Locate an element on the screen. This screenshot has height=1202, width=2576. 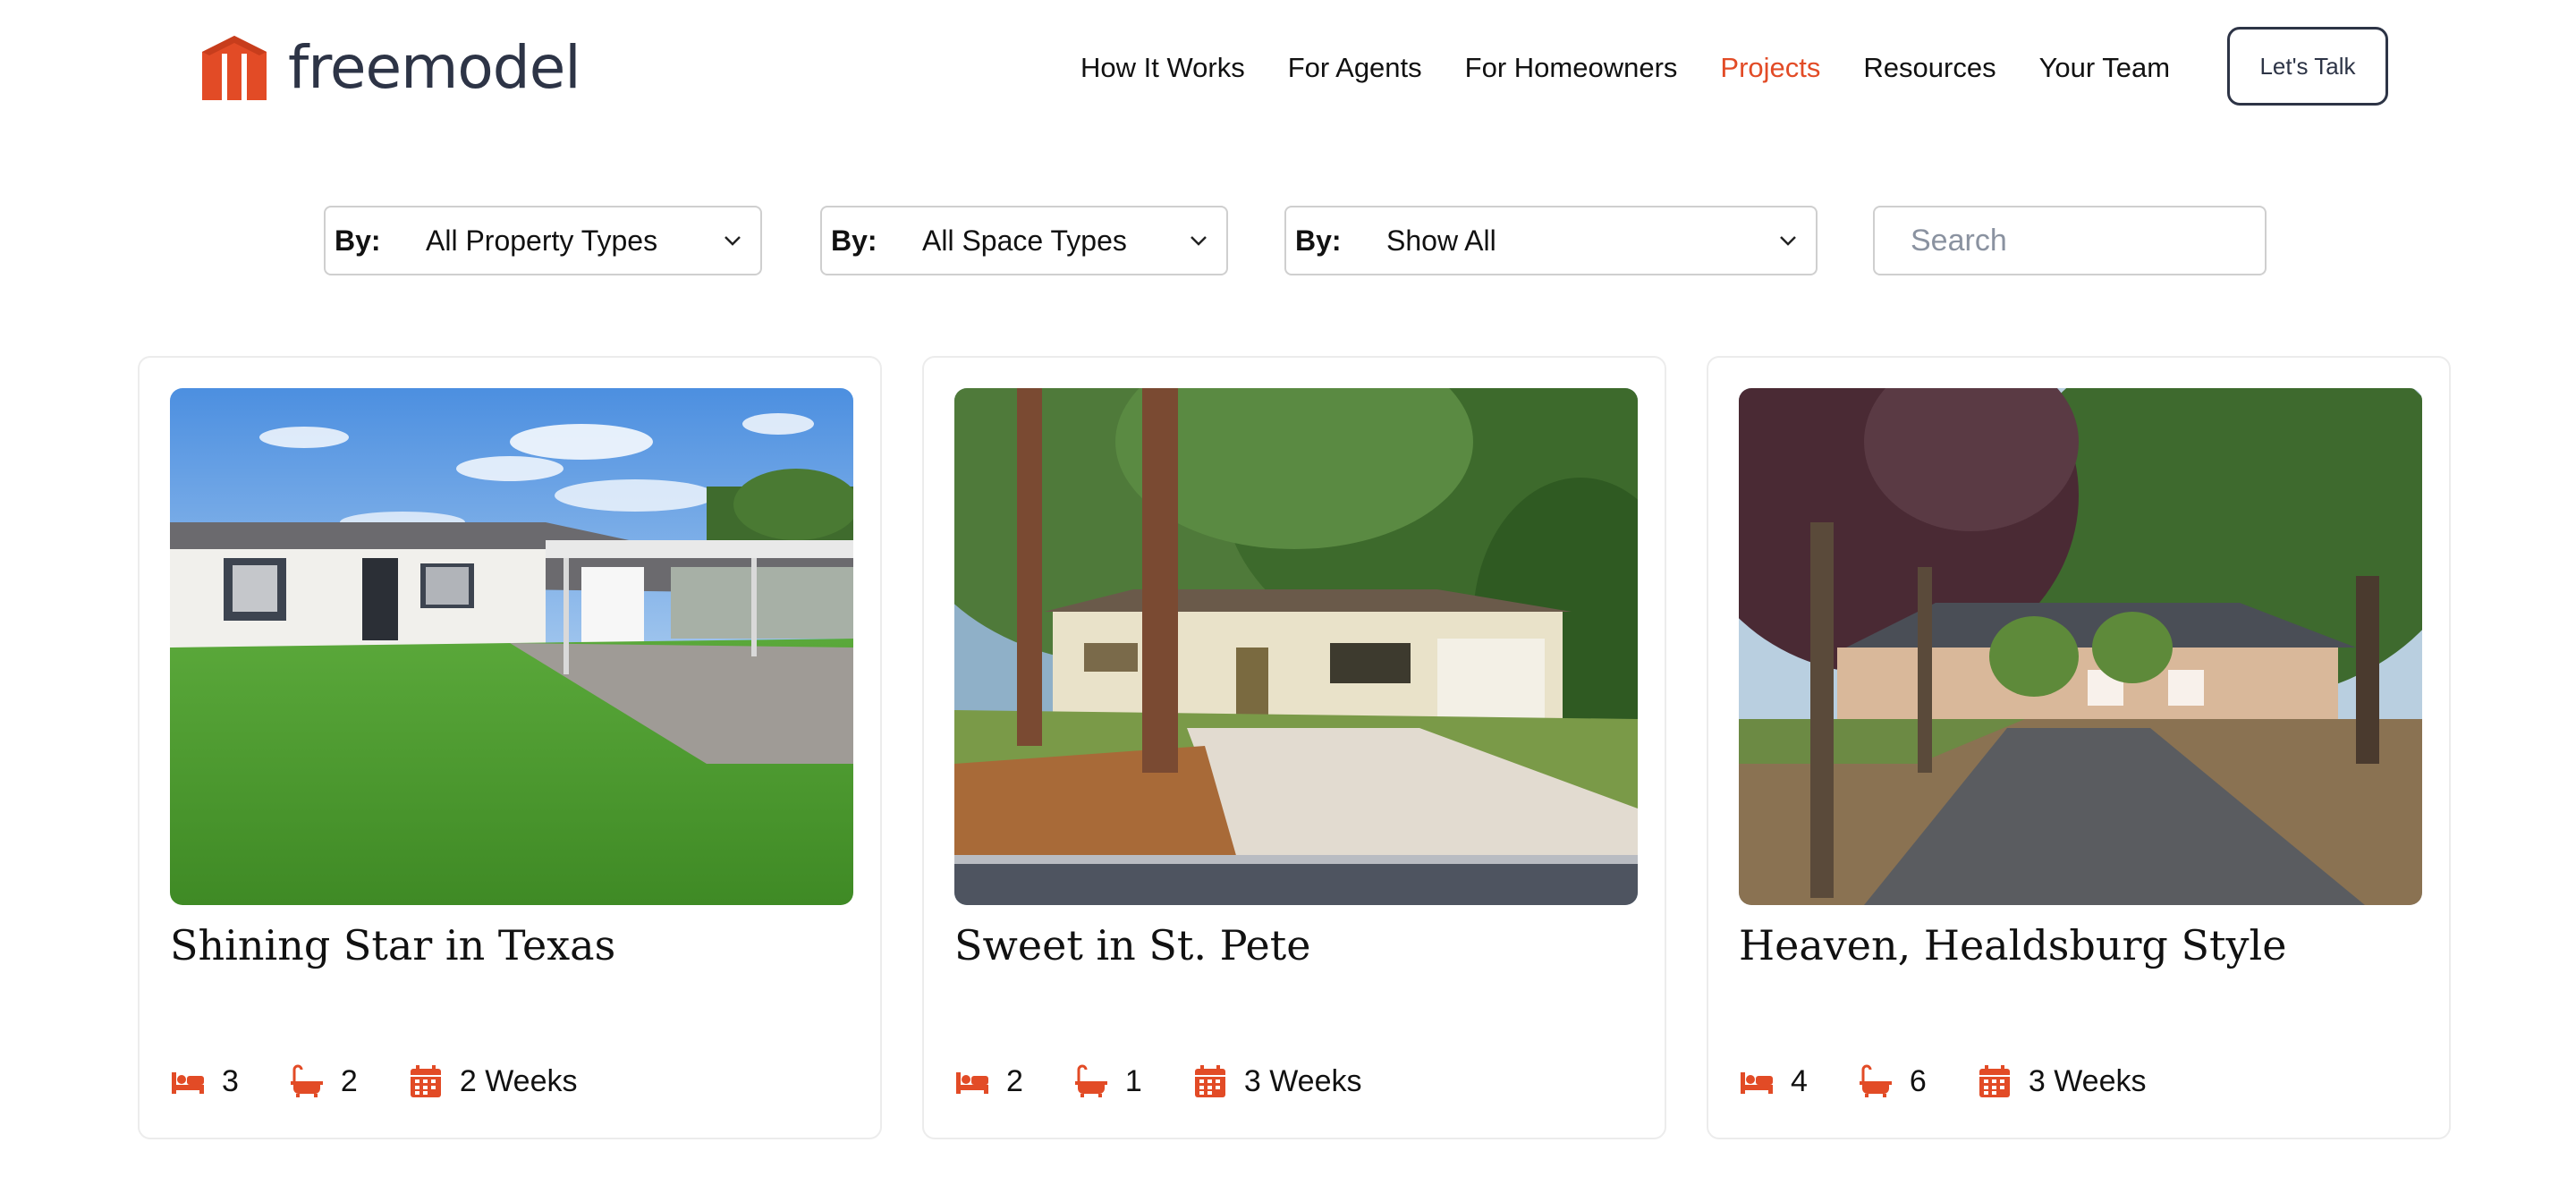
bathrooms-count: 2 is located at coordinates (349, 1080).